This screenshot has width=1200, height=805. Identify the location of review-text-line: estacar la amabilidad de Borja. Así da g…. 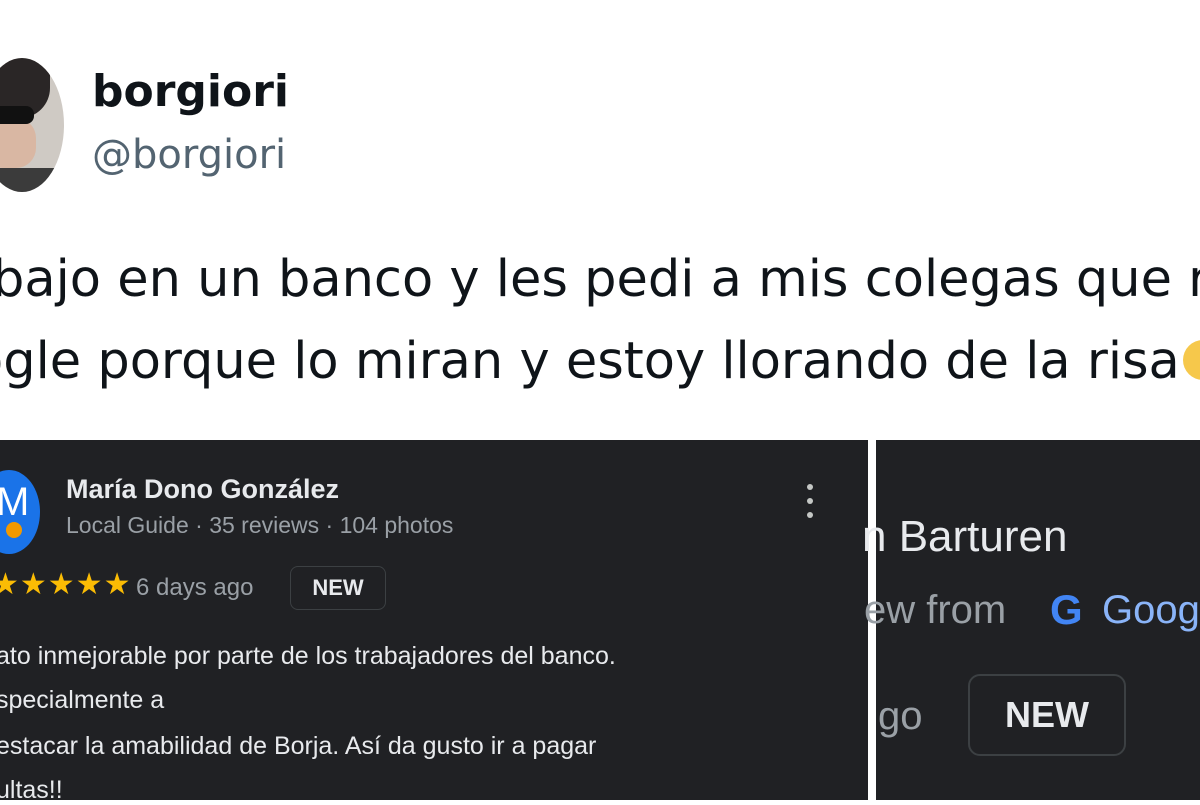
(298, 746).